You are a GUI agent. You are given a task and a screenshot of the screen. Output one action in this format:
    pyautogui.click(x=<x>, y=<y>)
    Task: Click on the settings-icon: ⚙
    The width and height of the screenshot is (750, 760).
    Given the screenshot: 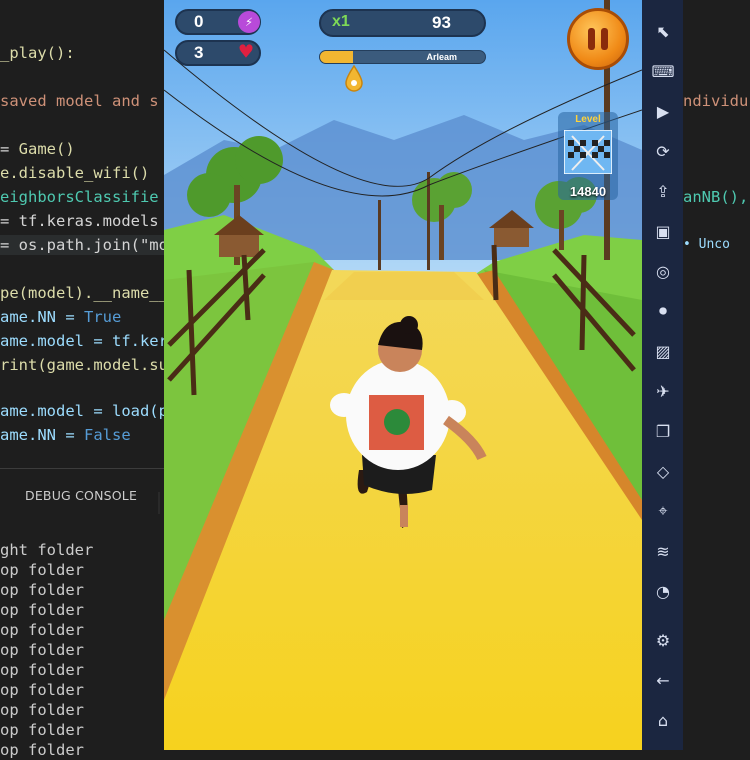 What is the action you would take?
    pyautogui.click(x=663, y=640)
    